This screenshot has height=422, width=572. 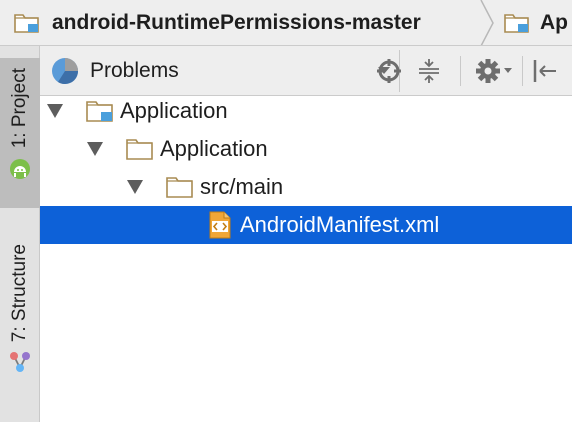 I want to click on target-button, so click(x=389, y=71).